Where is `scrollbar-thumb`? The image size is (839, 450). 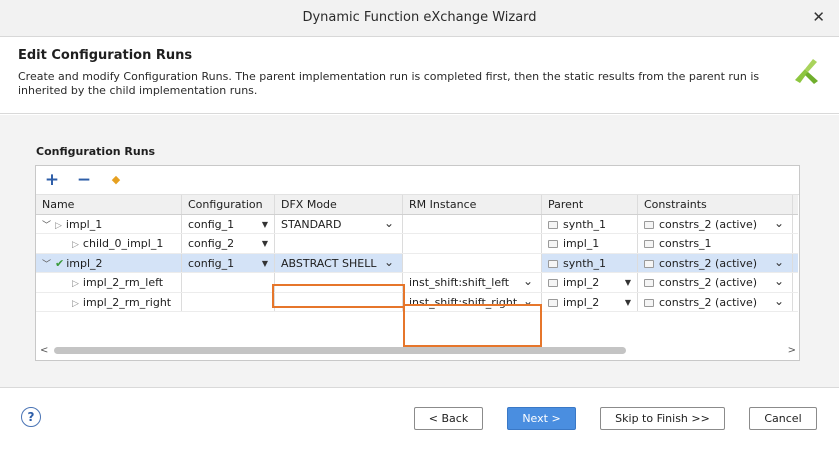 scrollbar-thumb is located at coordinates (340, 350).